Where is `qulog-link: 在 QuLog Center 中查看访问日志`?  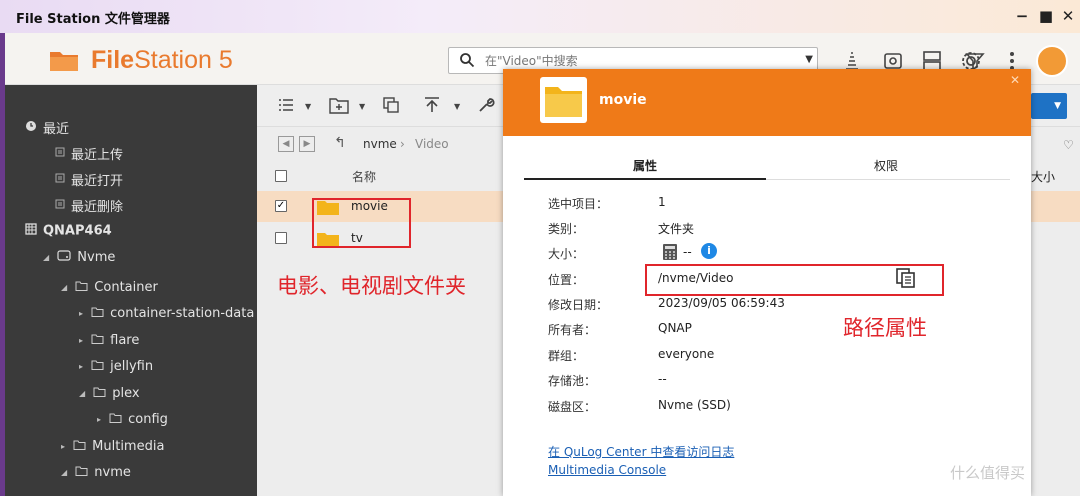 qulog-link: 在 QuLog Center 中查看访问日志 is located at coordinates (641, 451).